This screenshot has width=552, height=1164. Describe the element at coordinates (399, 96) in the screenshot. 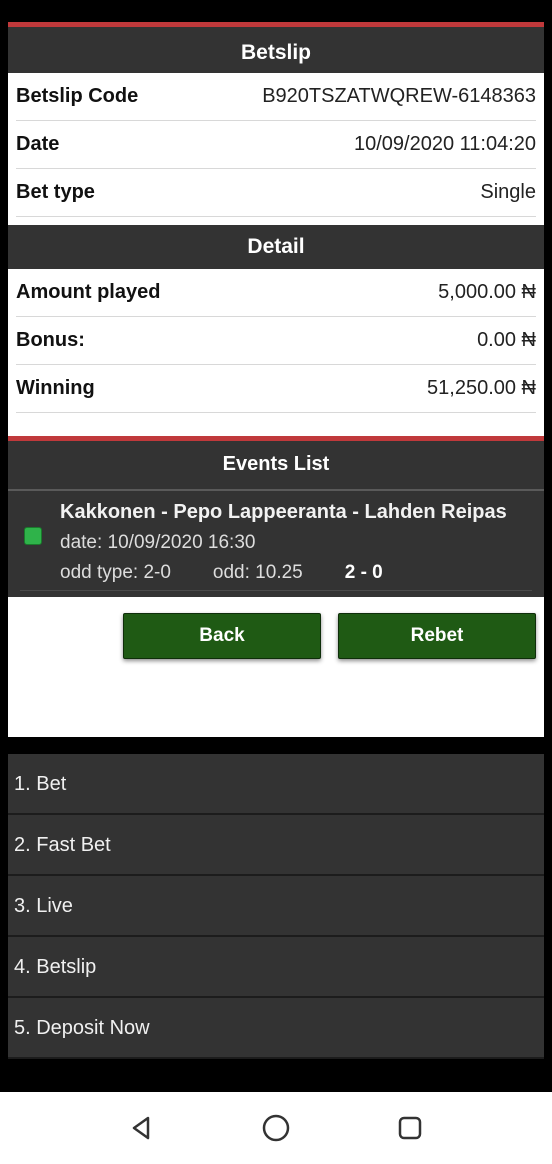

I see `betslip-code-value: B920TSZATWQREW-6148363` at that location.